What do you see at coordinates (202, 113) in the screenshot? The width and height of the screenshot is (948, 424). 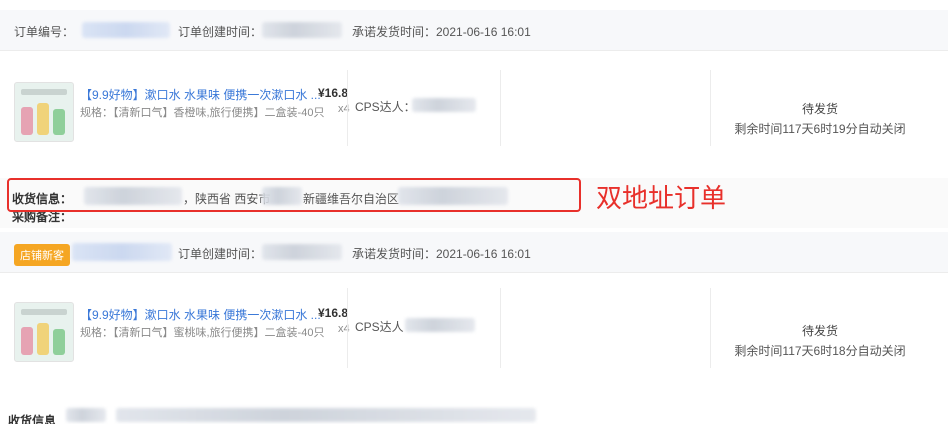 I see `product-spec: 规格：【清新口气】香橙味,旅行便携】二盒装-40只` at bounding box center [202, 113].